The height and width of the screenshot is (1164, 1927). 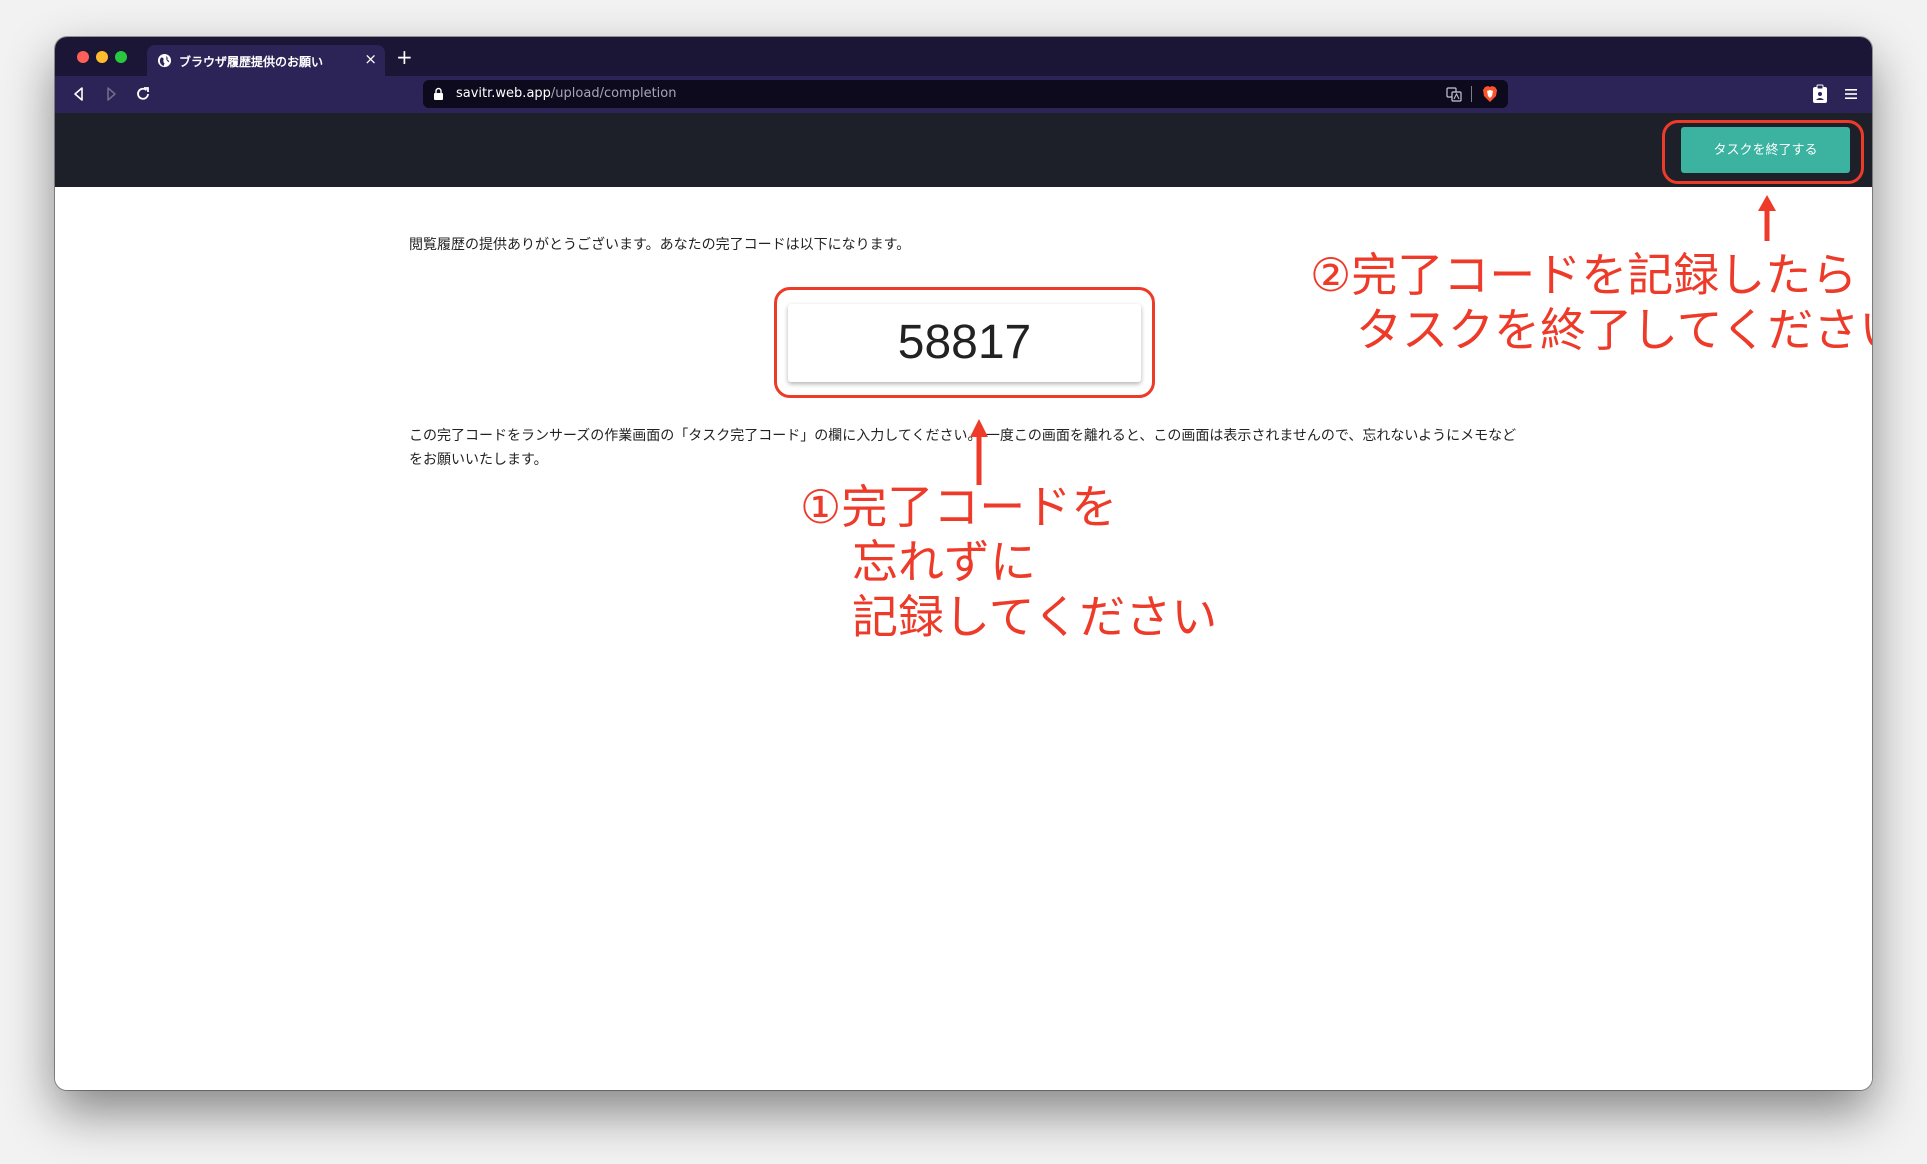 What do you see at coordinates (963, 56) in the screenshot?
I see `tab-strip: ブラウザ履歴提供のお願い × +` at bounding box center [963, 56].